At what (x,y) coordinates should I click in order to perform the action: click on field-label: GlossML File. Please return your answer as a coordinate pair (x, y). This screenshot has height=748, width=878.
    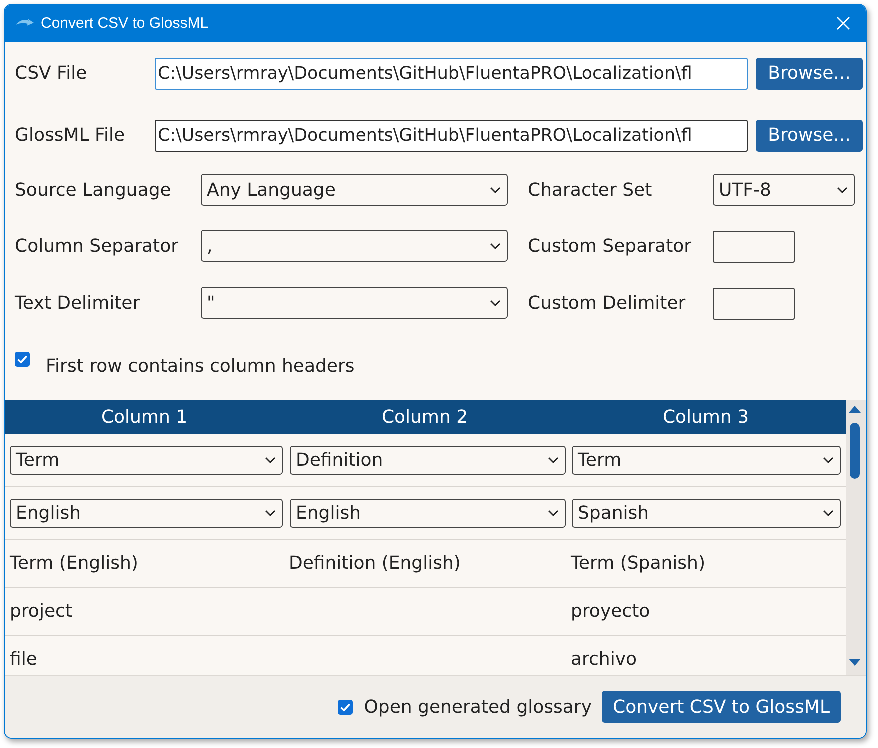
    Looking at the image, I should click on (70, 135).